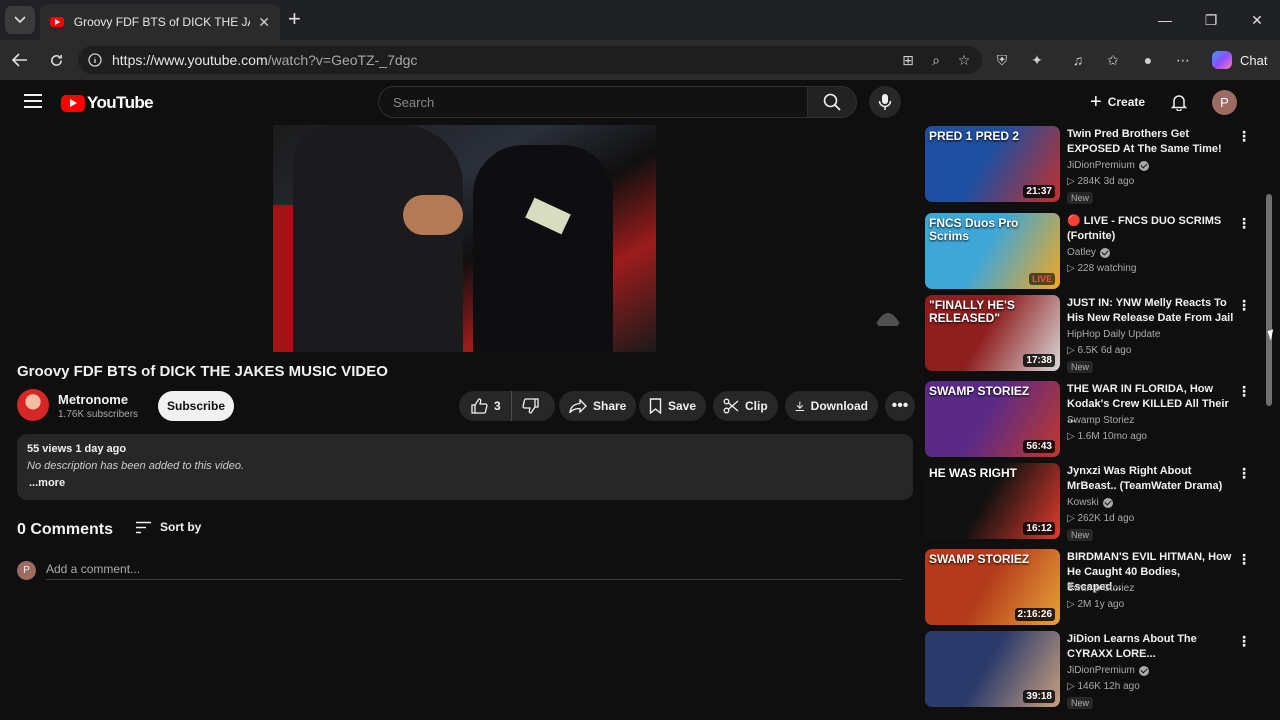 Image resolution: width=1280 pixels, height=720 pixels. Describe the element at coordinates (20, 20) in the screenshot. I see `tab-actions-menu-button` at that location.